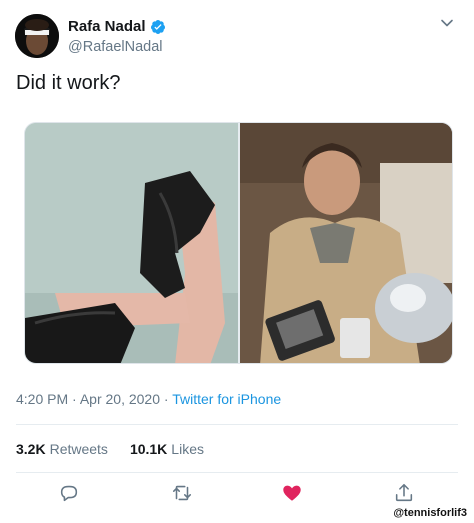  Describe the element at coordinates (107, 26) in the screenshot. I see `display-name: Rafa Nadal` at that location.